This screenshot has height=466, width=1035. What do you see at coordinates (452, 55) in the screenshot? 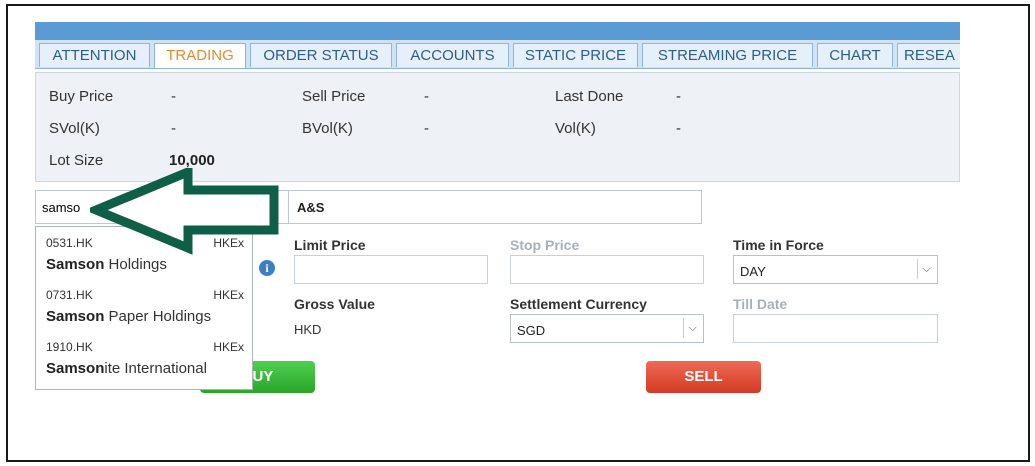
I see `tab-accounts: ACCOUNTS` at bounding box center [452, 55].